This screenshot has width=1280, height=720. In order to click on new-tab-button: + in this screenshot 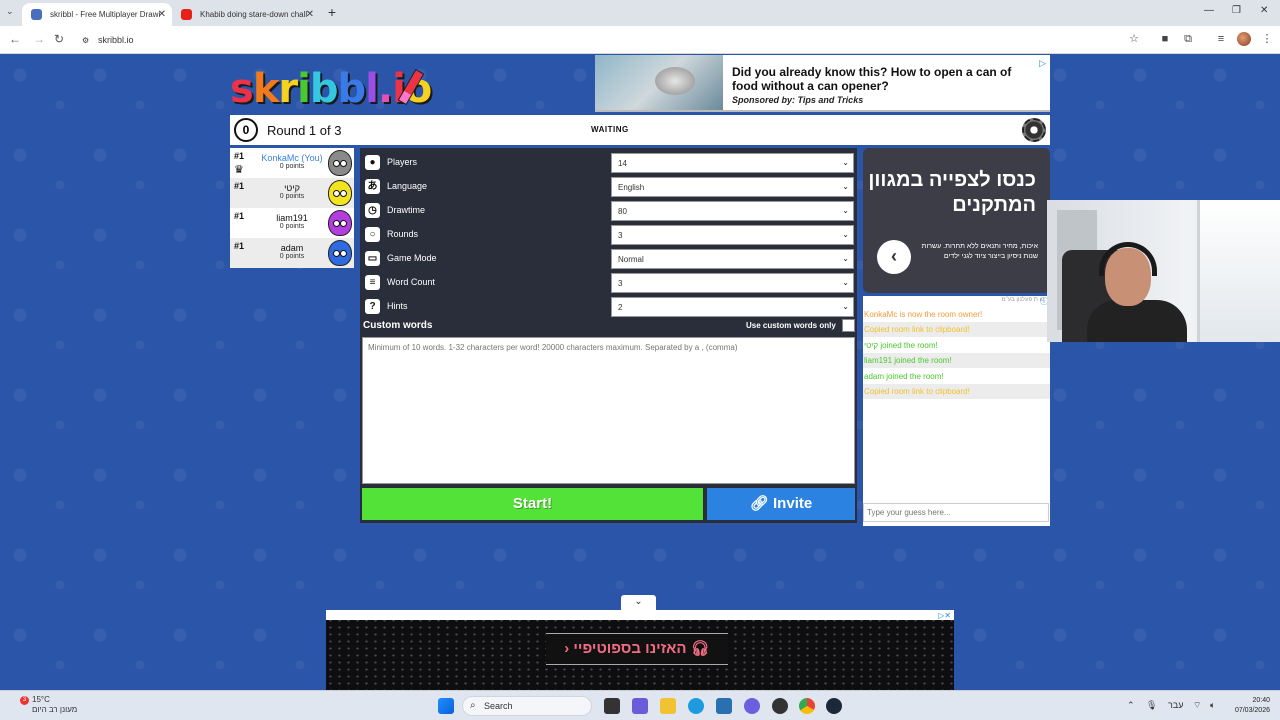, I will do `click(332, 12)`.